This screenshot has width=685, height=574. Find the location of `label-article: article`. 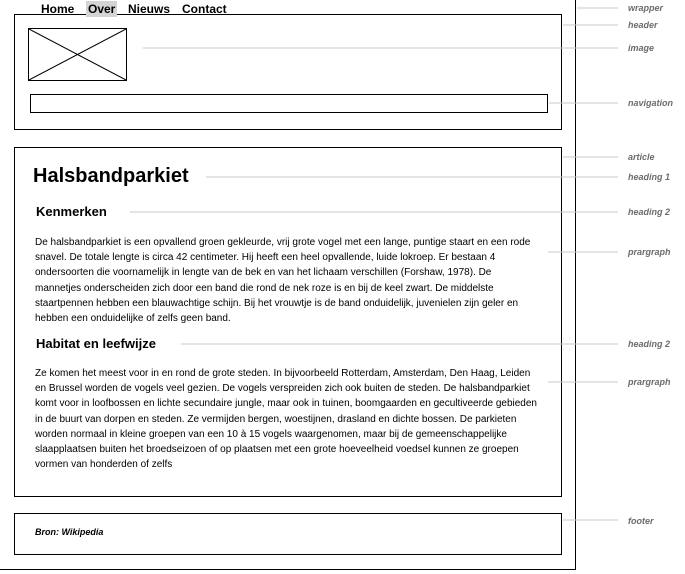

label-article: article is located at coordinates (641, 157).